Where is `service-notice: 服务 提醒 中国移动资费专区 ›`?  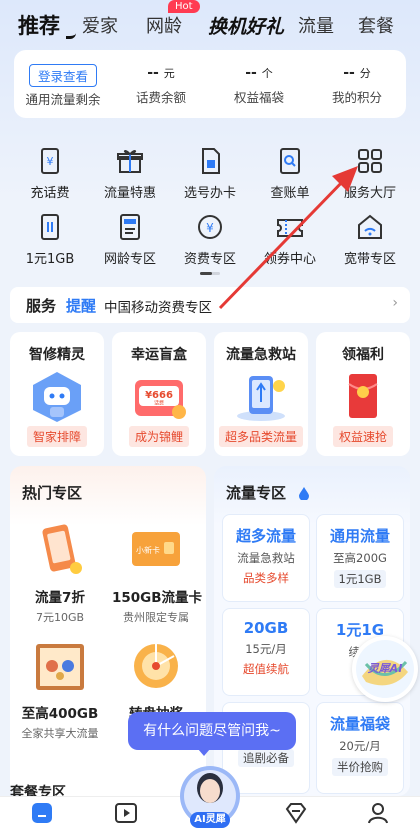 service-notice: 服务 提醒 中国移动资费专区 › is located at coordinates (210, 305).